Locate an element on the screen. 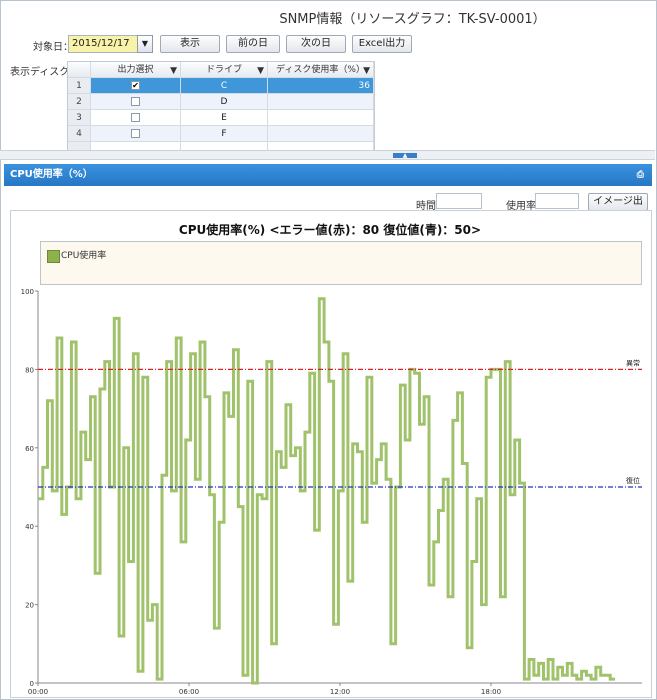 The height and width of the screenshot is (700, 657). threshold-label: 復位 is located at coordinates (633, 480).